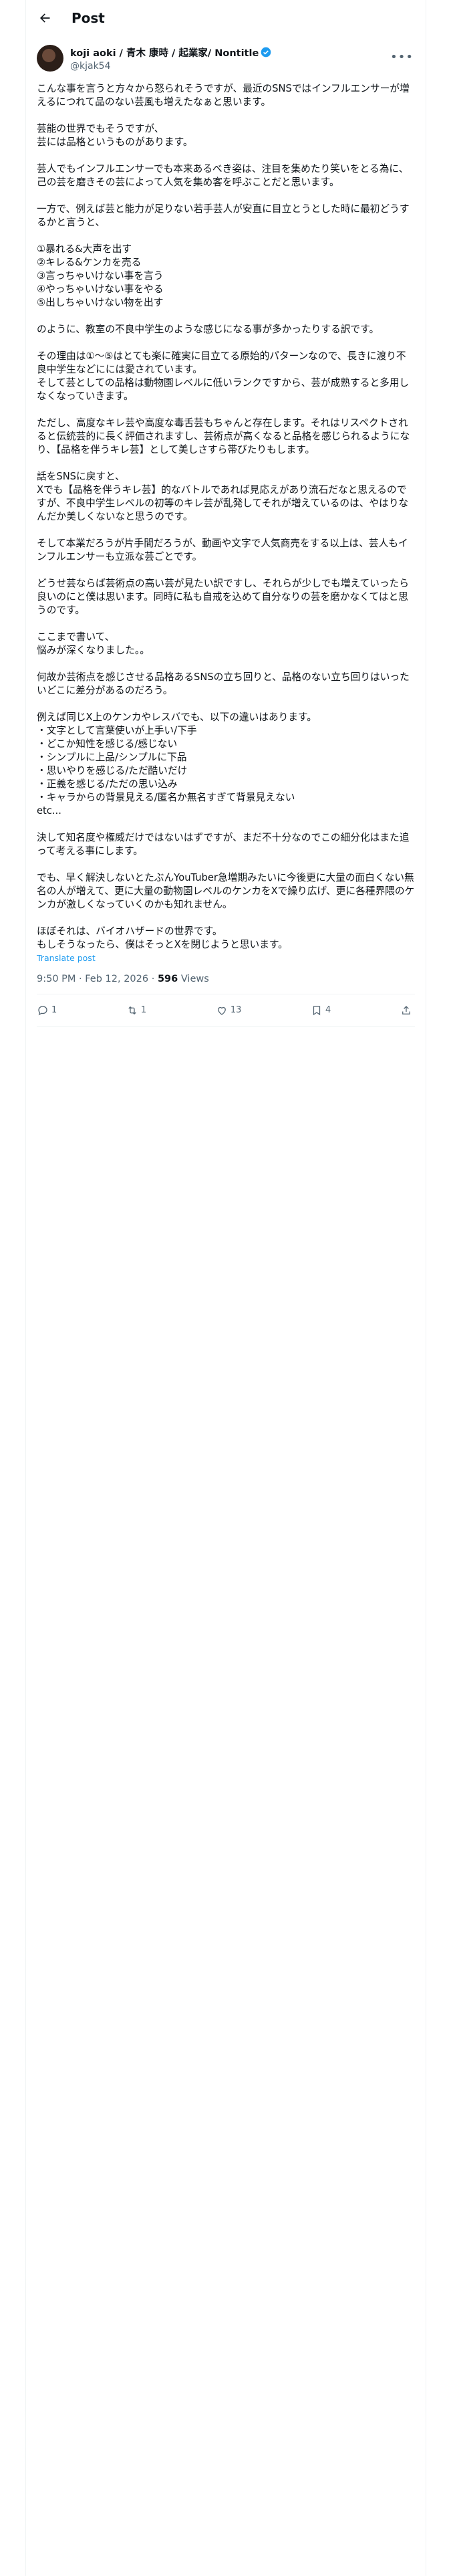 This screenshot has height=2576, width=451. I want to click on heart-icon, so click(221, 1010).